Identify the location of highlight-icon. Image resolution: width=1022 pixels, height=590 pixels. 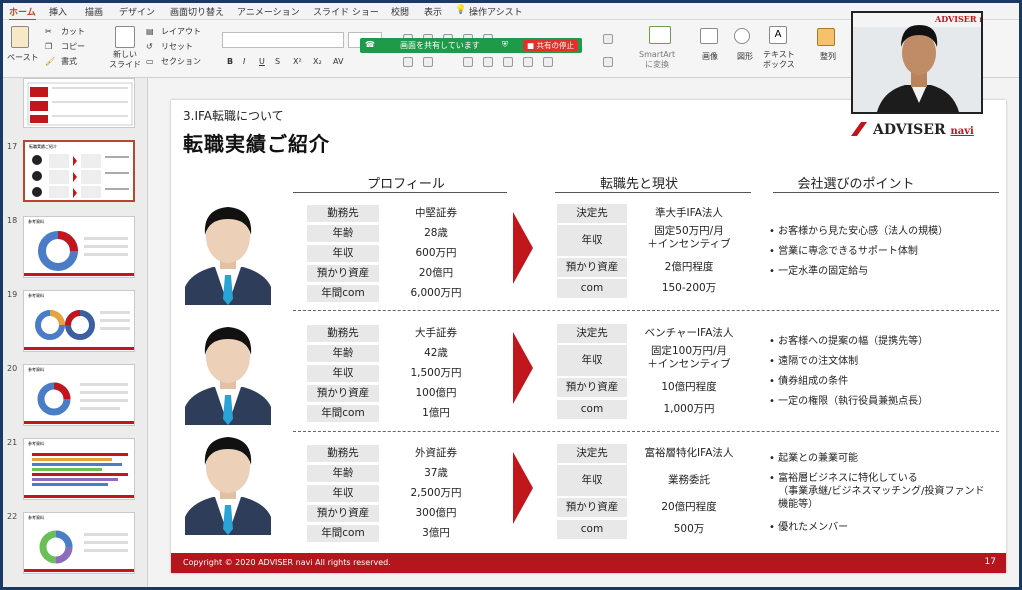
(408, 62).